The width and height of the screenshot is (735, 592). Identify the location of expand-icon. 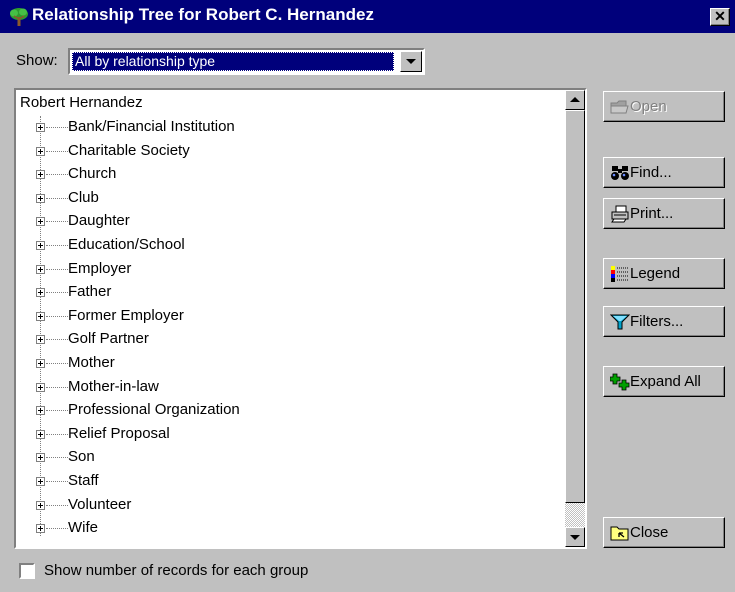
(620, 382).